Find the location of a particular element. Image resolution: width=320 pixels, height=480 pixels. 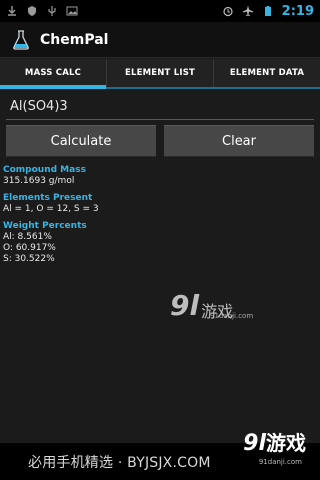

status-time: 2:19 is located at coordinates (297, 11).